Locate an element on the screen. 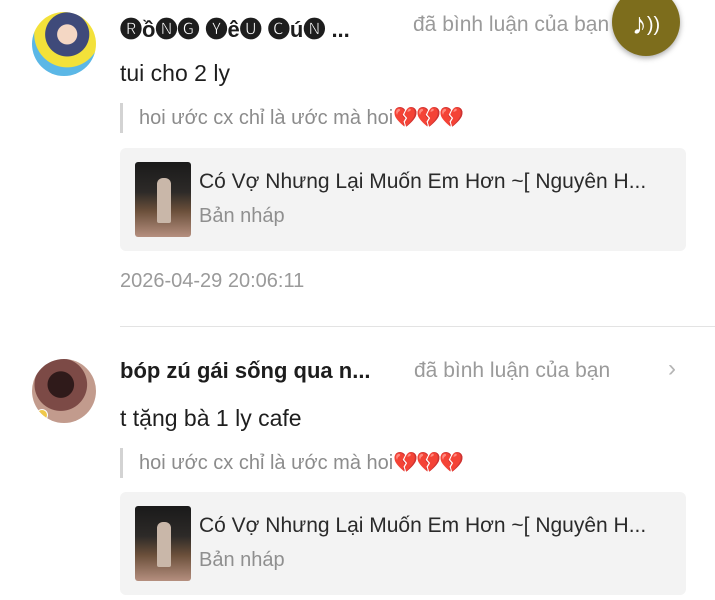 The width and height of the screenshot is (715, 600). chevron-right-icon: › is located at coordinates (672, 369).